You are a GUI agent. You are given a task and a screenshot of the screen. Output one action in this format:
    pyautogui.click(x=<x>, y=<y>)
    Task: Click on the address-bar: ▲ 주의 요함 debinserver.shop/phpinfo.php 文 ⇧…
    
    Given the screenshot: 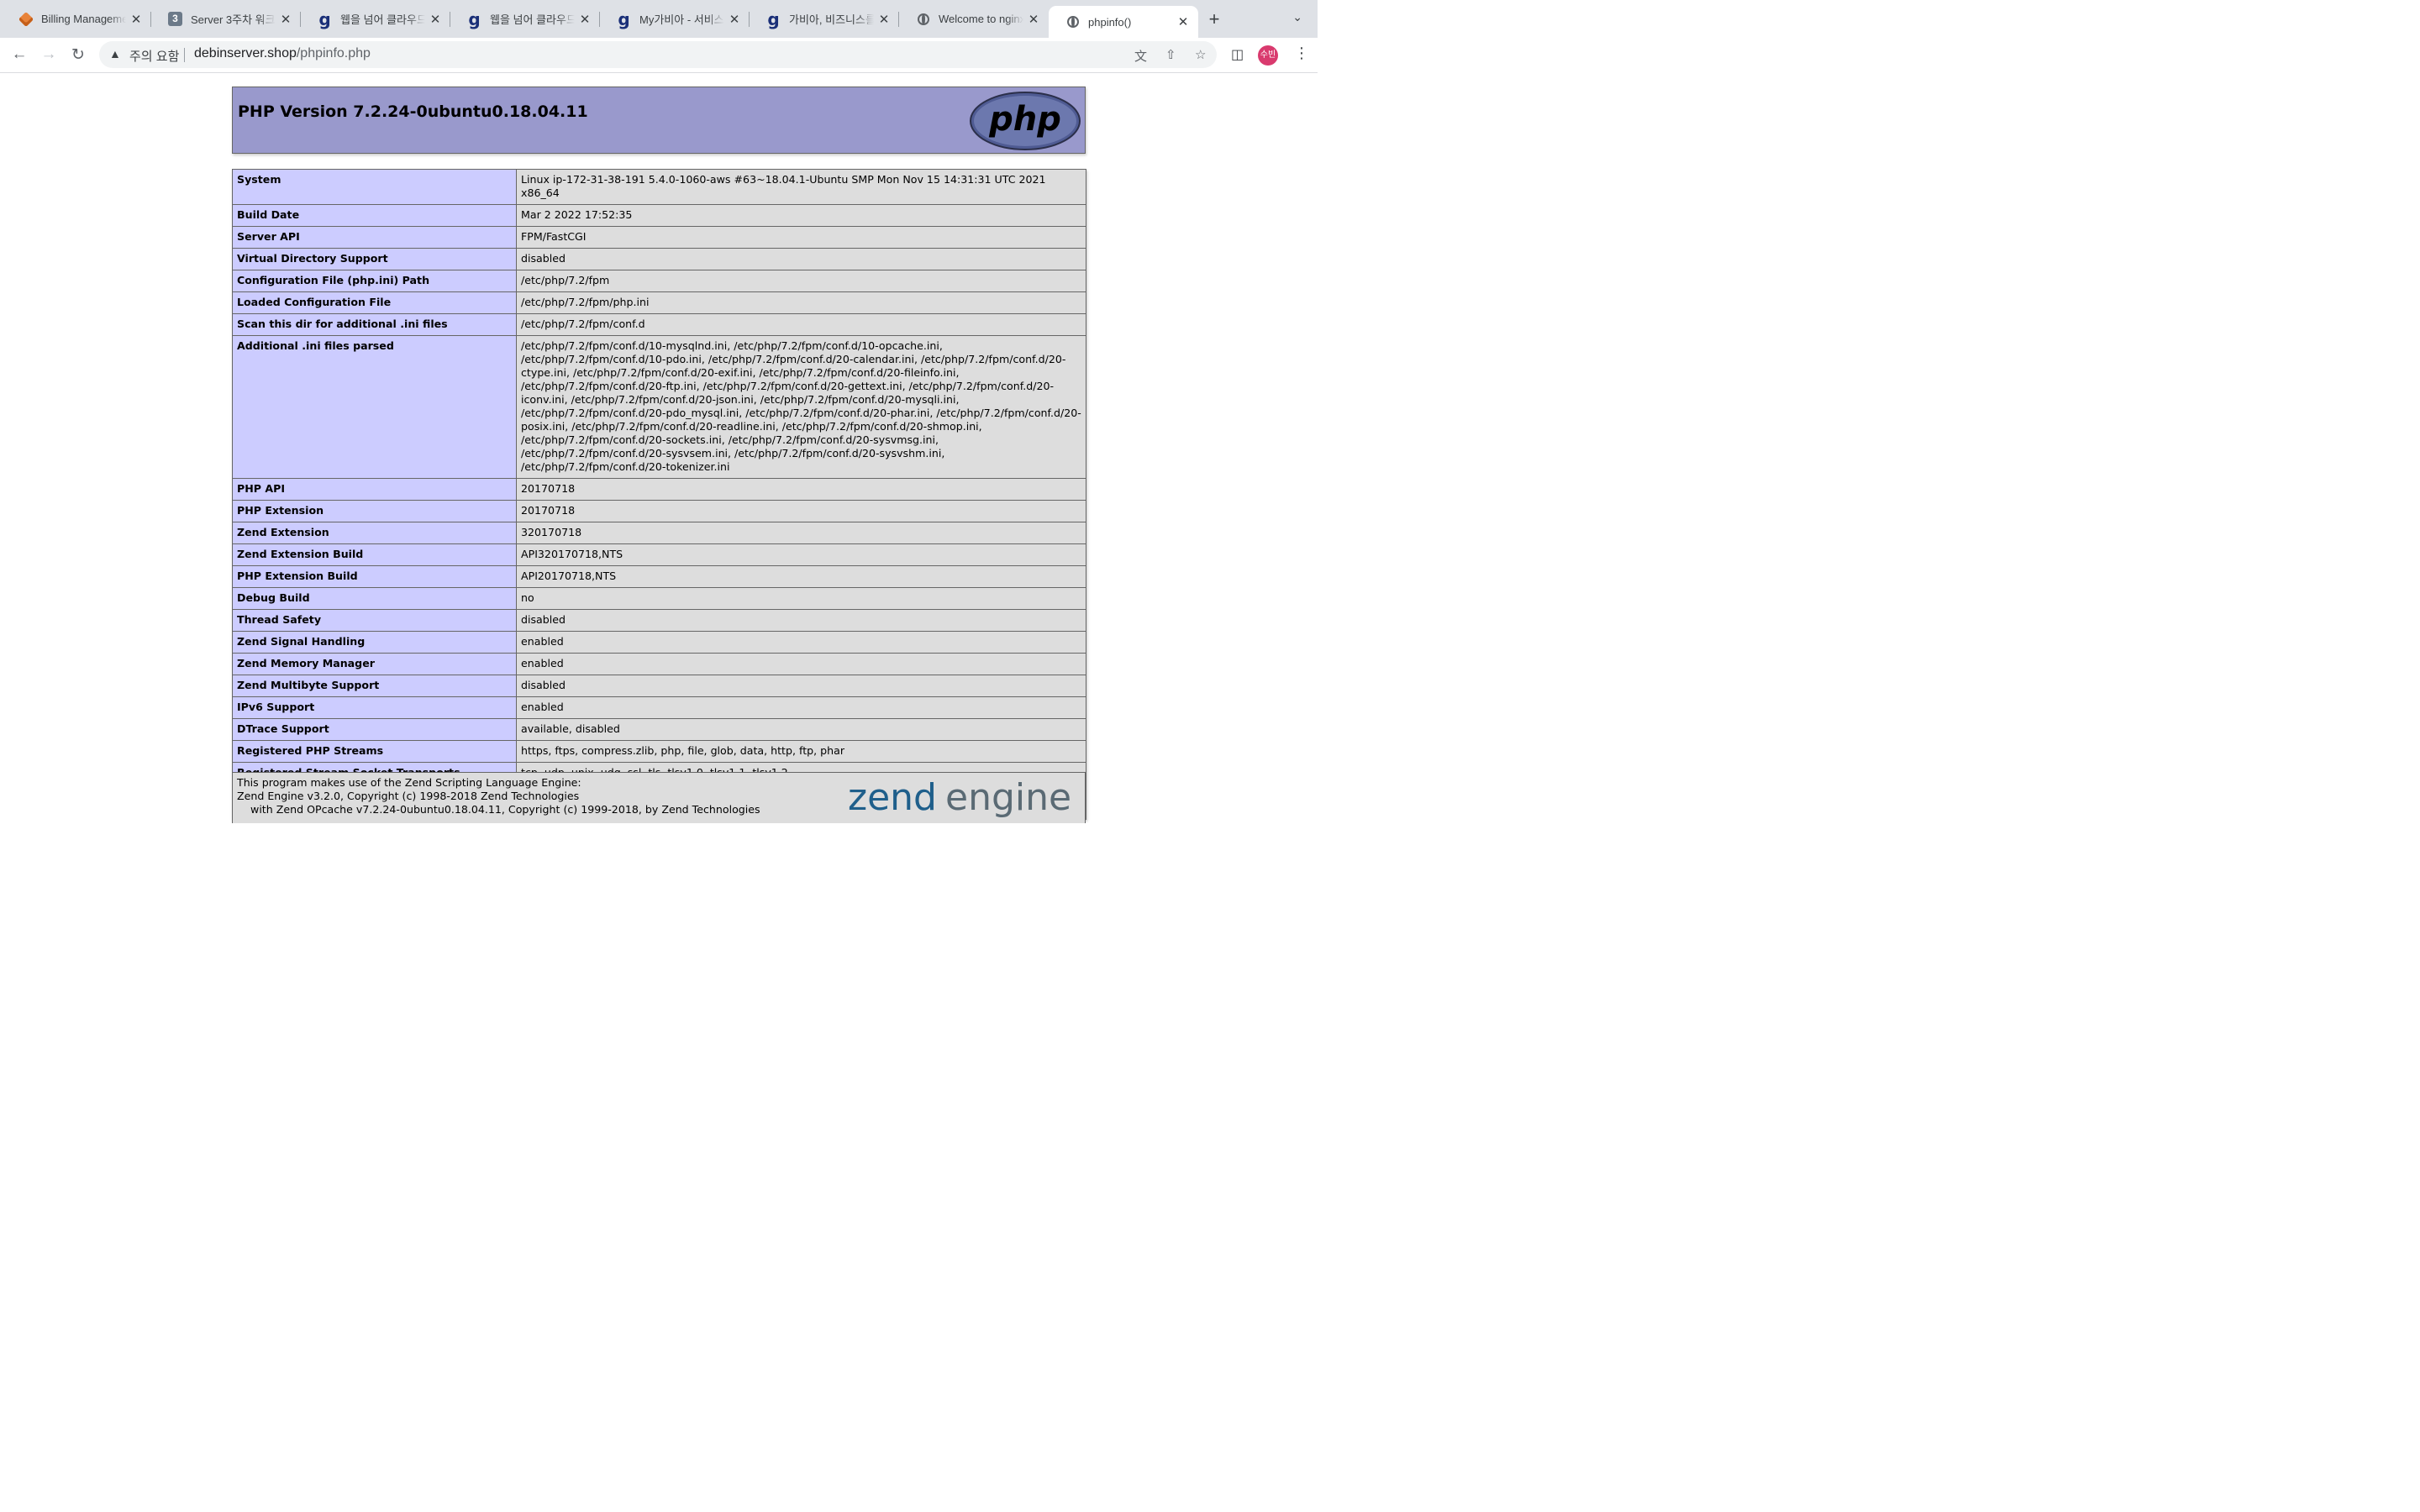 What is the action you would take?
    pyautogui.click(x=658, y=54)
    